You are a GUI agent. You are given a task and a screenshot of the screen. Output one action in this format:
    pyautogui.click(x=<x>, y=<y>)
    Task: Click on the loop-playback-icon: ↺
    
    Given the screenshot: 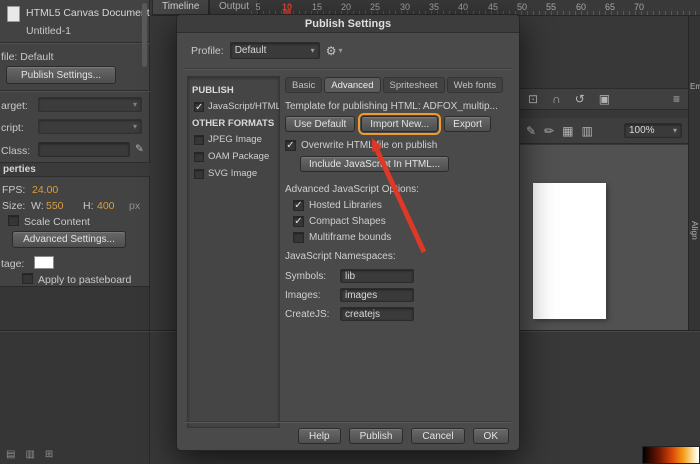 What is the action you would take?
    pyautogui.click(x=580, y=99)
    